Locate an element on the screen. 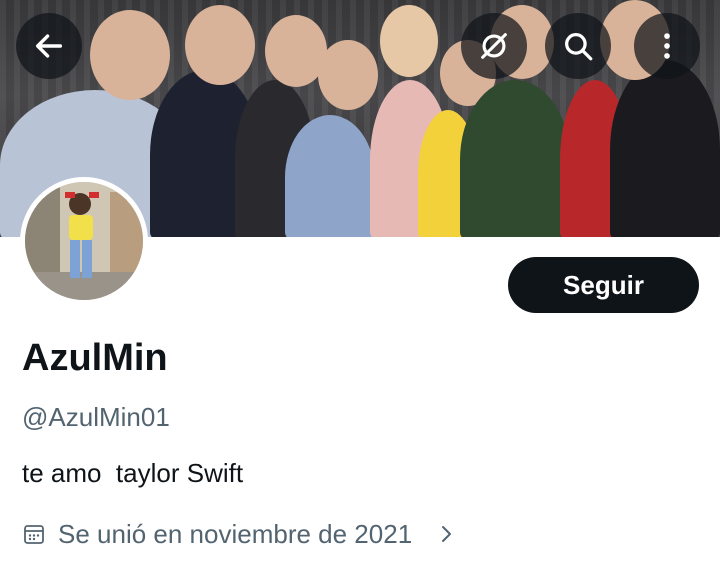 The height and width of the screenshot is (565, 720). more-options-button is located at coordinates (667, 46).